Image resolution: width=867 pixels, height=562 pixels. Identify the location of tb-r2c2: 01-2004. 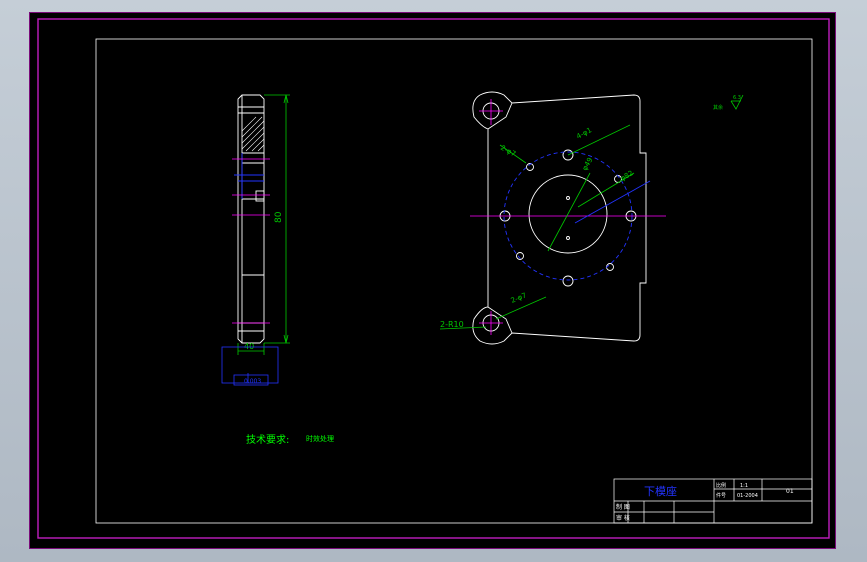
(747, 496).